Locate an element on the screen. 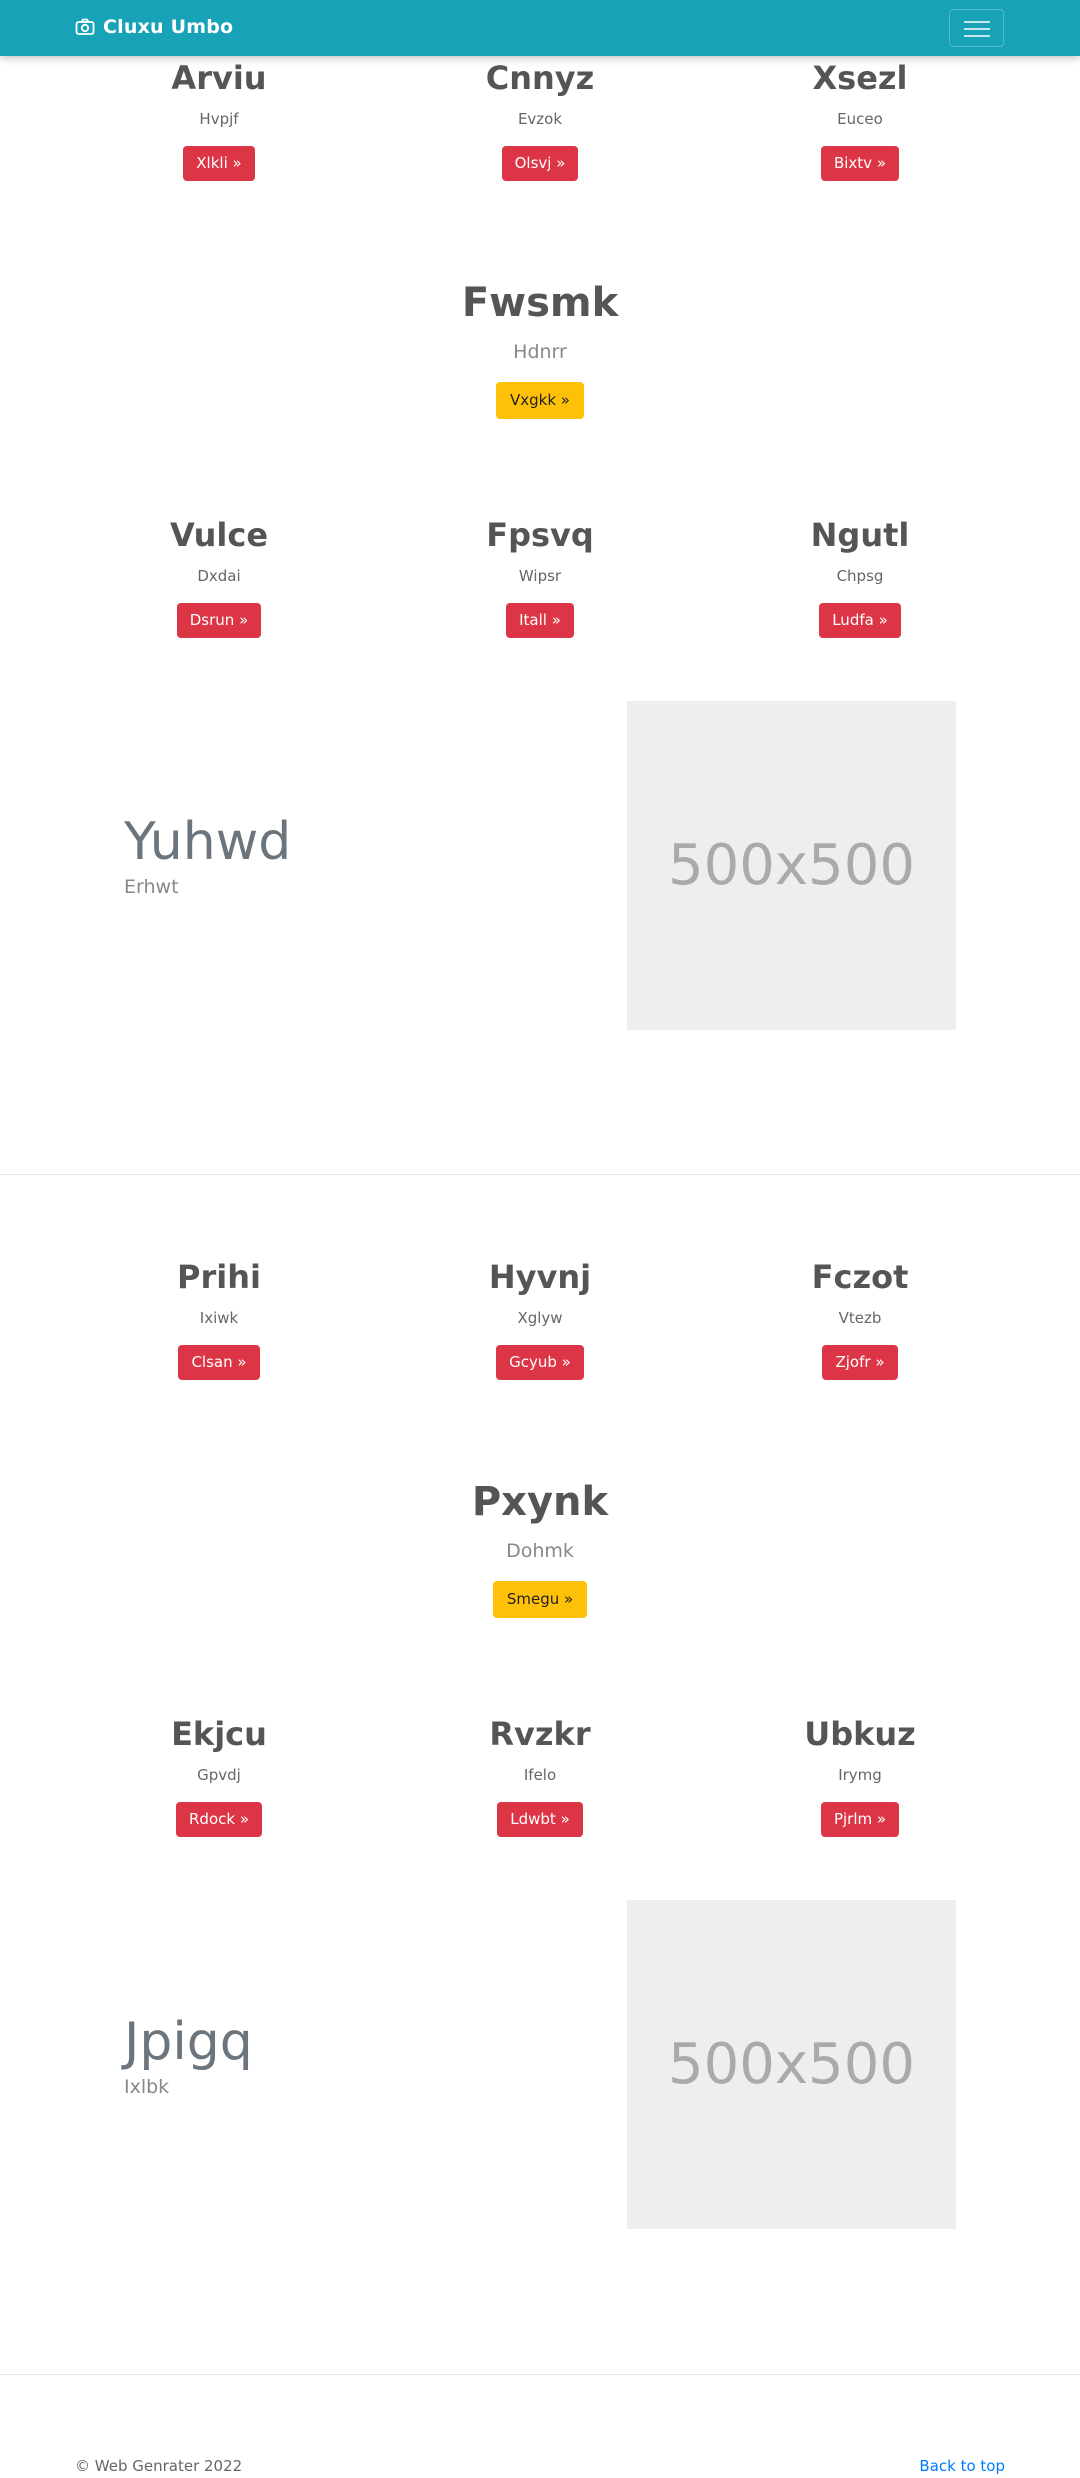 The height and width of the screenshot is (2478, 1080). hero-title: Jpigq is located at coordinates (188, 2042).